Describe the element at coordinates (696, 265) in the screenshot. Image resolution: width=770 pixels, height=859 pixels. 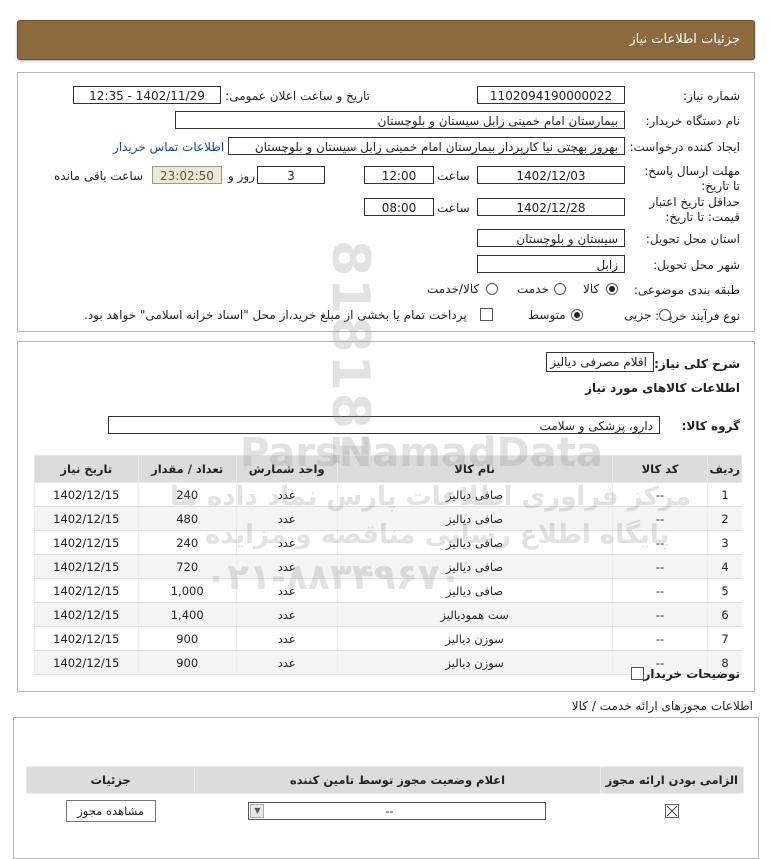
I see `city-label: شهر محل تحویل:` at that location.